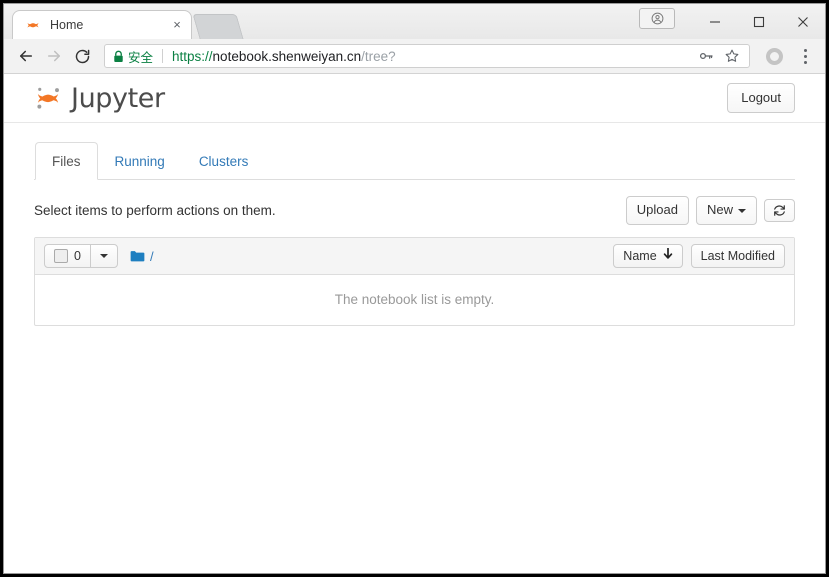 This screenshot has width=829, height=577. What do you see at coordinates (414, 161) in the screenshot?
I see `jupyter-tab-bar: Files Running Clusters` at bounding box center [414, 161].